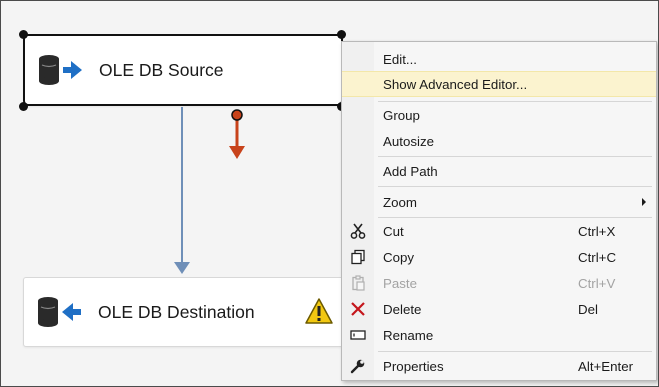 The height and width of the screenshot is (387, 659). What do you see at coordinates (358, 283) in the screenshot?
I see `paste-icon` at bounding box center [358, 283].